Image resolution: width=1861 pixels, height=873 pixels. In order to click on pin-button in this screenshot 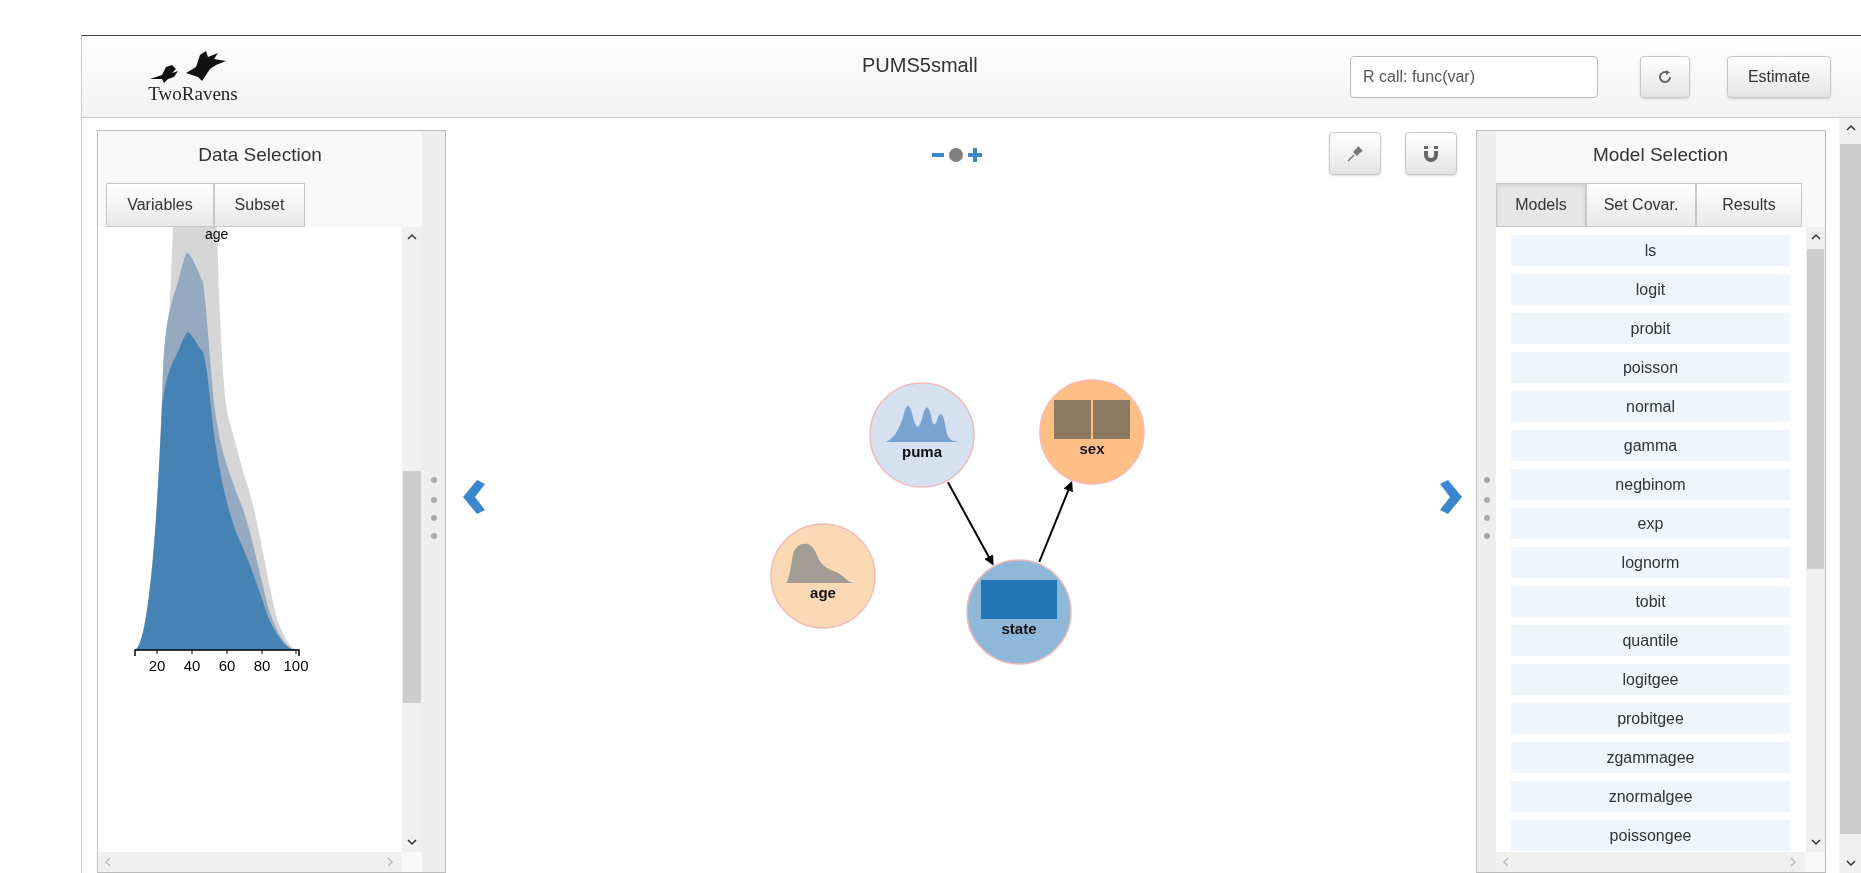, I will do `click(1355, 153)`.